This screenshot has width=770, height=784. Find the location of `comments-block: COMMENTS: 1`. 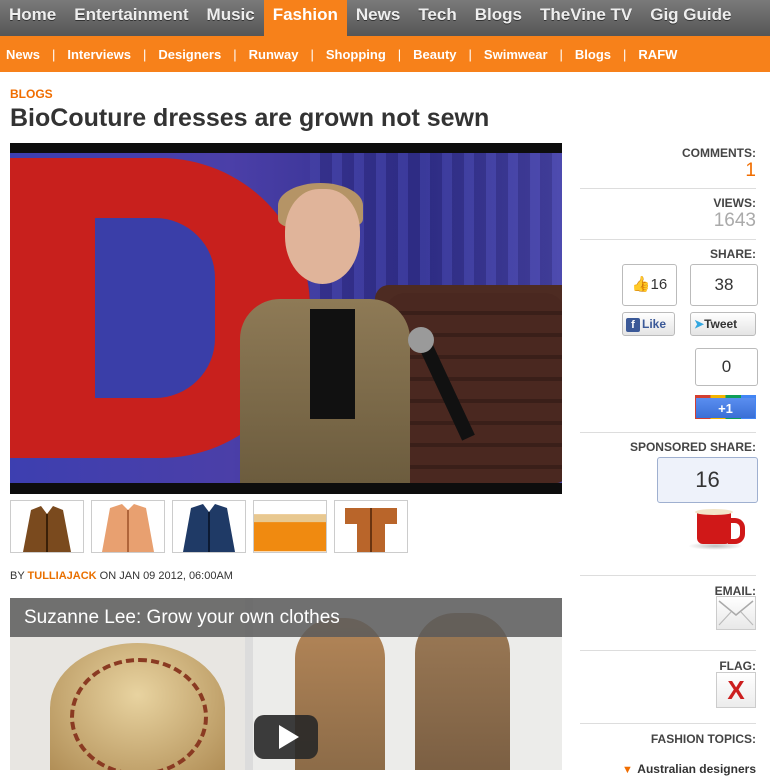

comments-block: COMMENTS: 1 is located at coordinates (668, 164).